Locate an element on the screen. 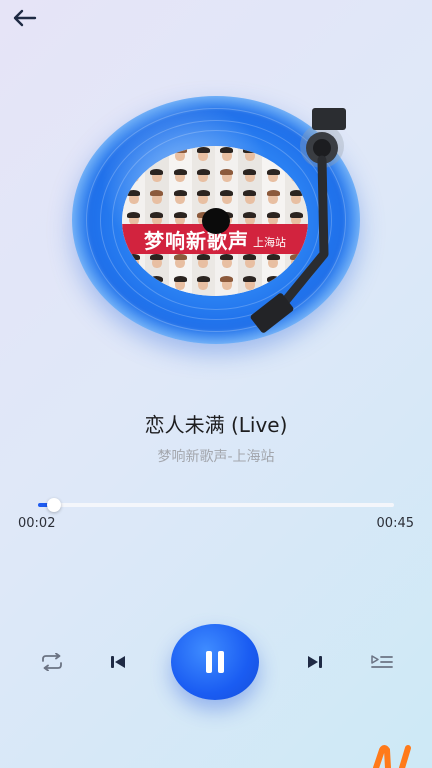 The width and height of the screenshot is (432, 768). repeat-button is located at coordinates (52, 662).